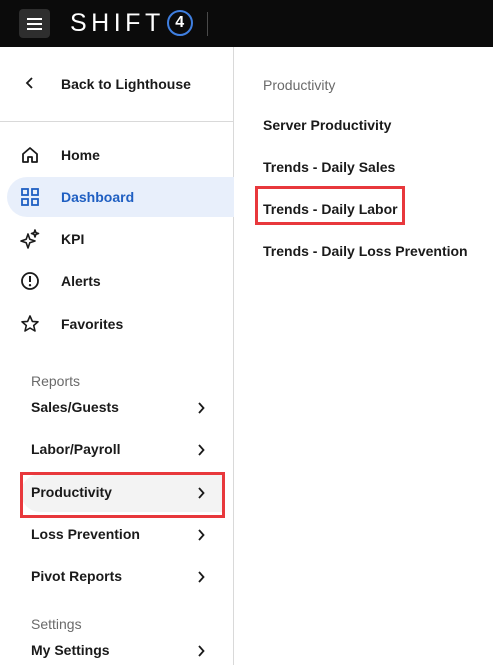 This screenshot has width=493, height=670. I want to click on chevron-left-icon, so click(30, 83).